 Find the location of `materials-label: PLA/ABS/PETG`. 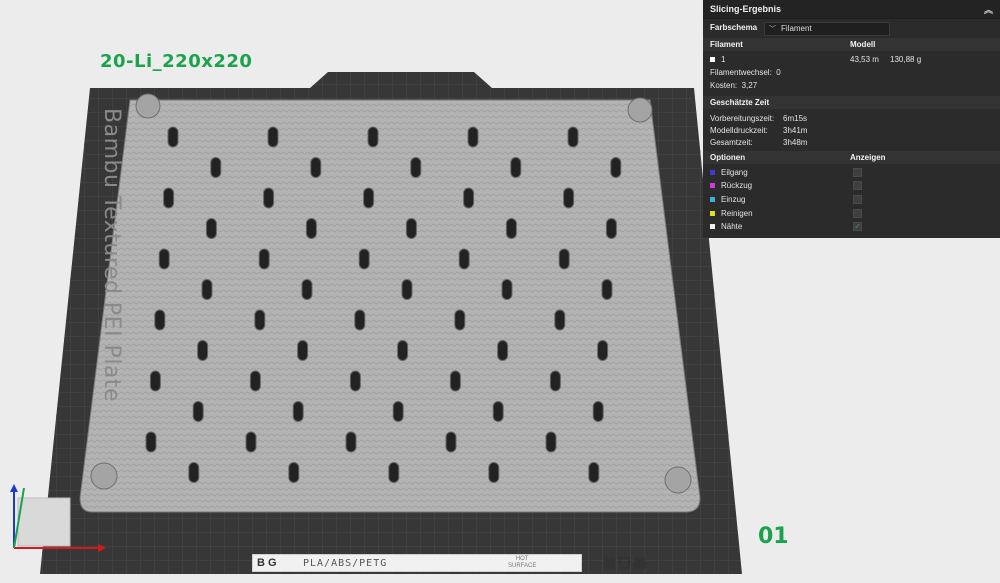

materials-label: PLA/ABS/PETG is located at coordinates (345, 563).